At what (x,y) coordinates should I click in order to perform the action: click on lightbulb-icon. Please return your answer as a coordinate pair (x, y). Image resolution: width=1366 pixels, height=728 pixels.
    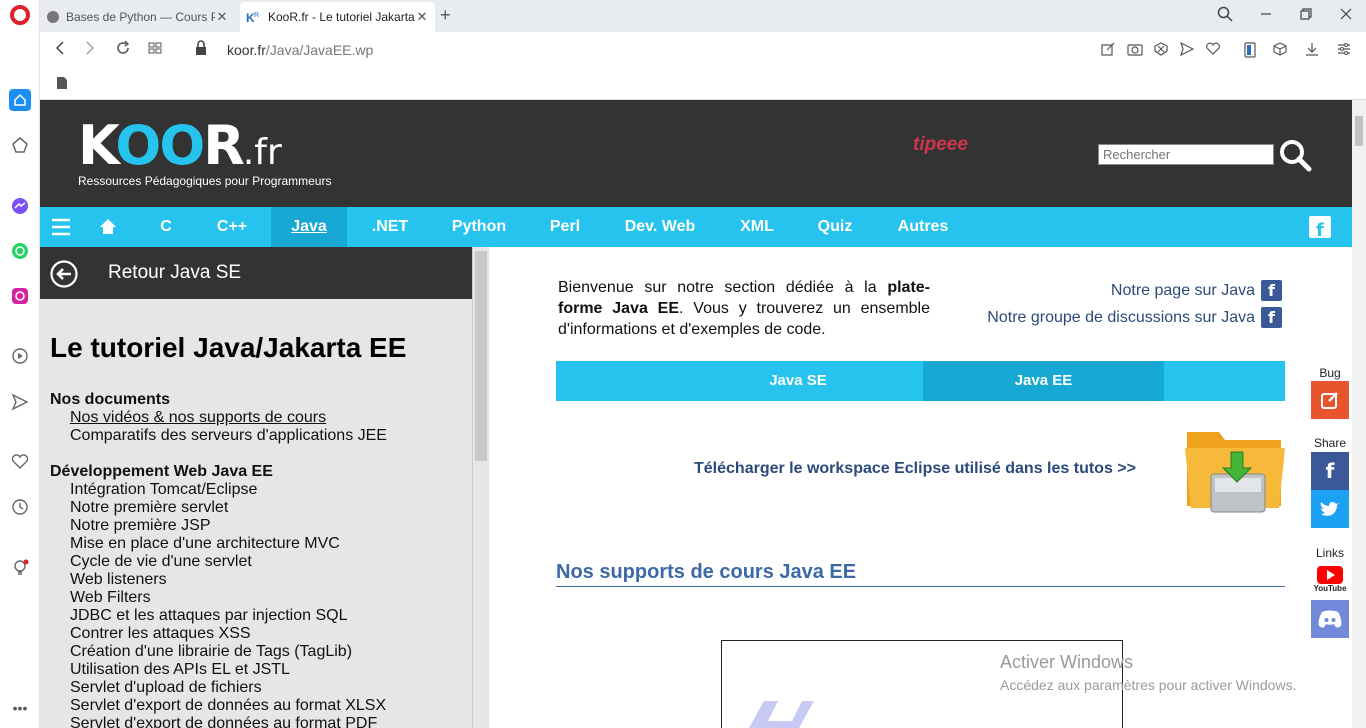
    Looking at the image, I should click on (20, 568).